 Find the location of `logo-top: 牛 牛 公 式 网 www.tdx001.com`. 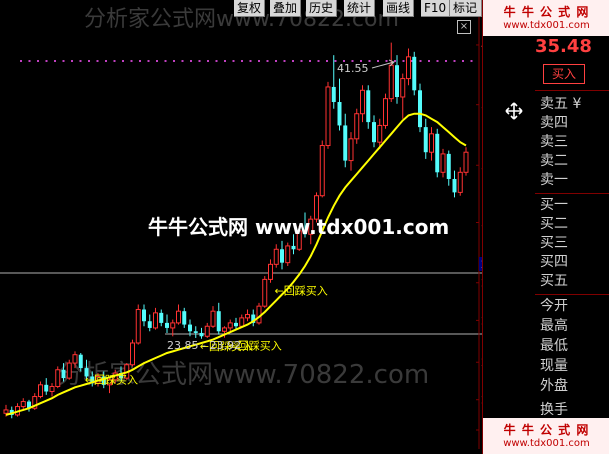

logo-top: 牛 牛 公 式 网 www.tdx001.com is located at coordinates (546, 18).